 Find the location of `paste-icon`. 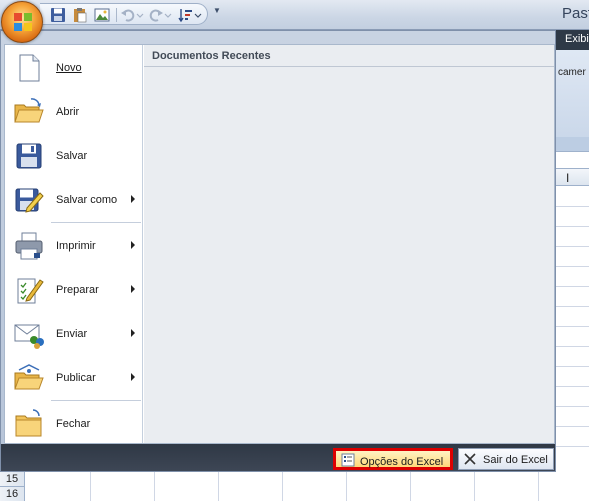

paste-icon is located at coordinates (80, 15).